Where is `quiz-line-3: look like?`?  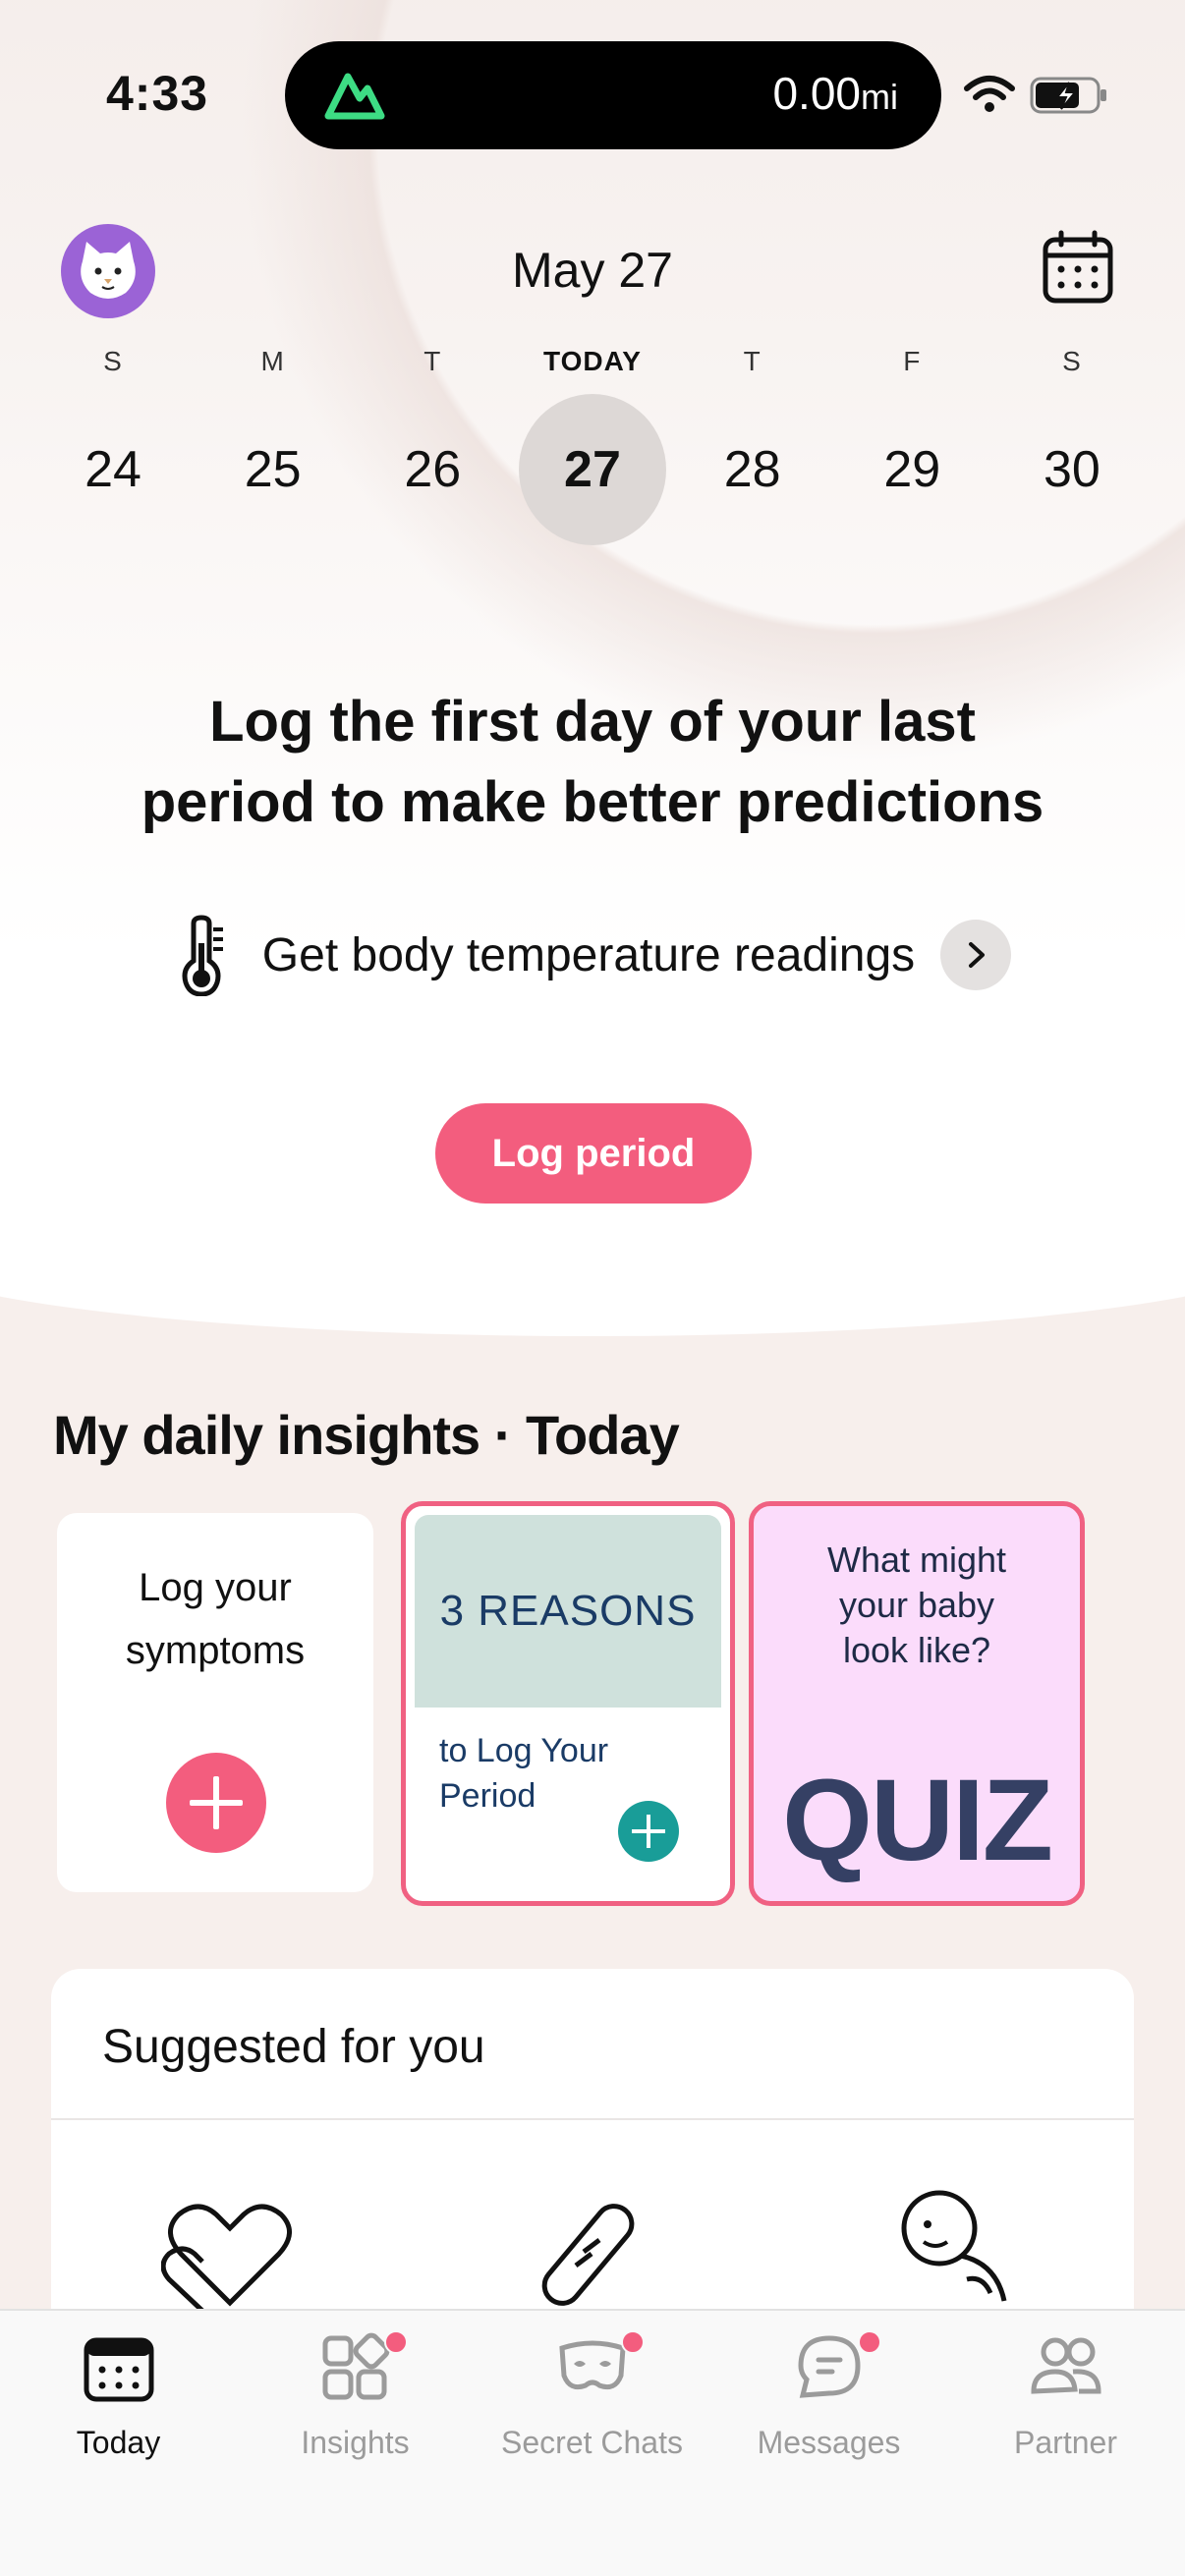 quiz-line-3: look like? is located at coordinates (917, 1650).